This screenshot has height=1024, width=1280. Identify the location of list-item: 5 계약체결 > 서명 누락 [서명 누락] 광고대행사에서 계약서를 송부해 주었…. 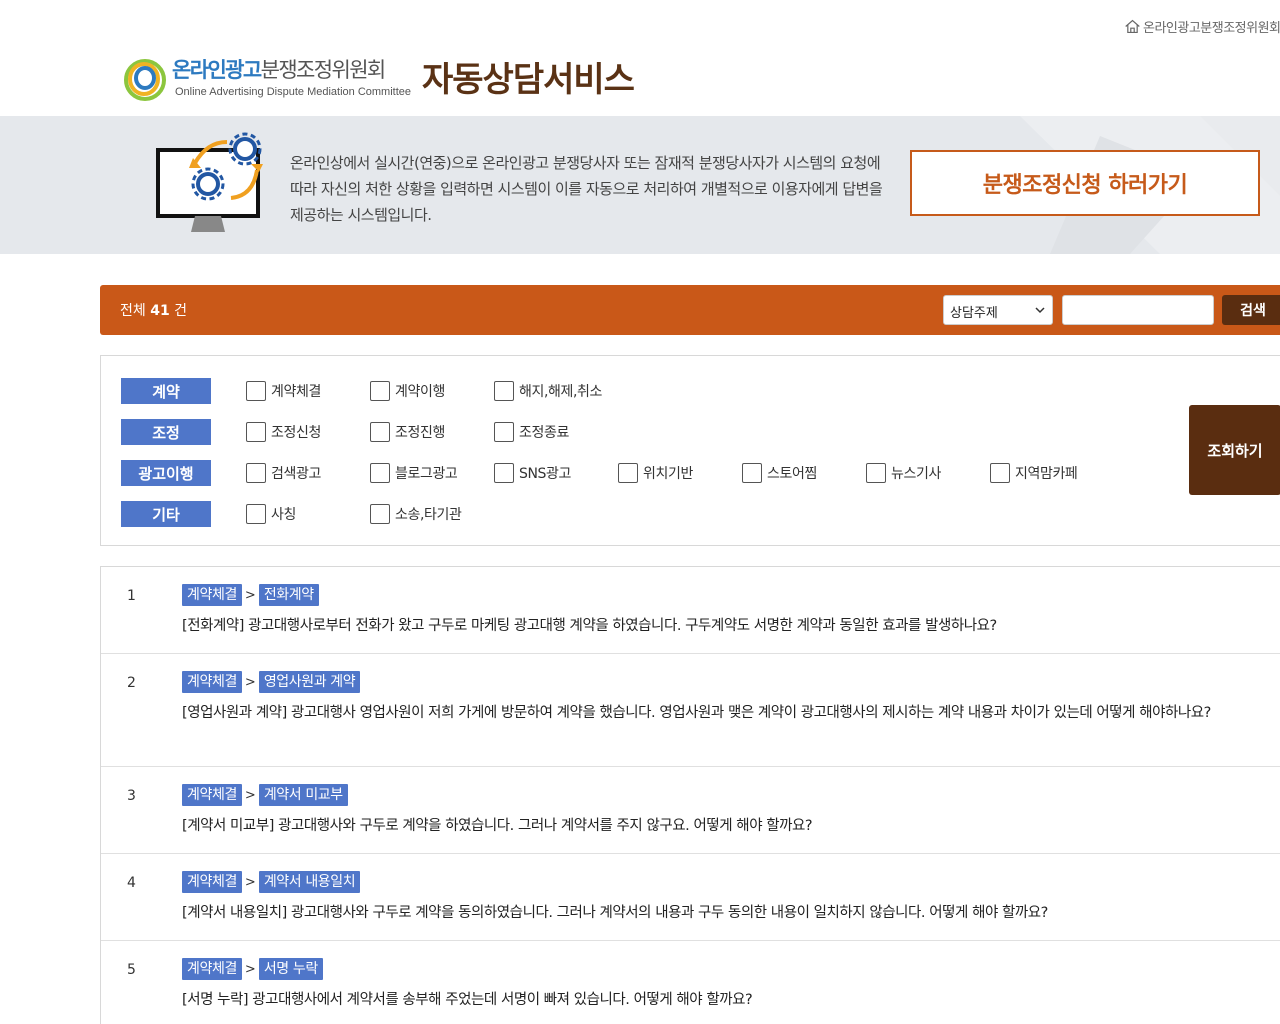
(690, 982).